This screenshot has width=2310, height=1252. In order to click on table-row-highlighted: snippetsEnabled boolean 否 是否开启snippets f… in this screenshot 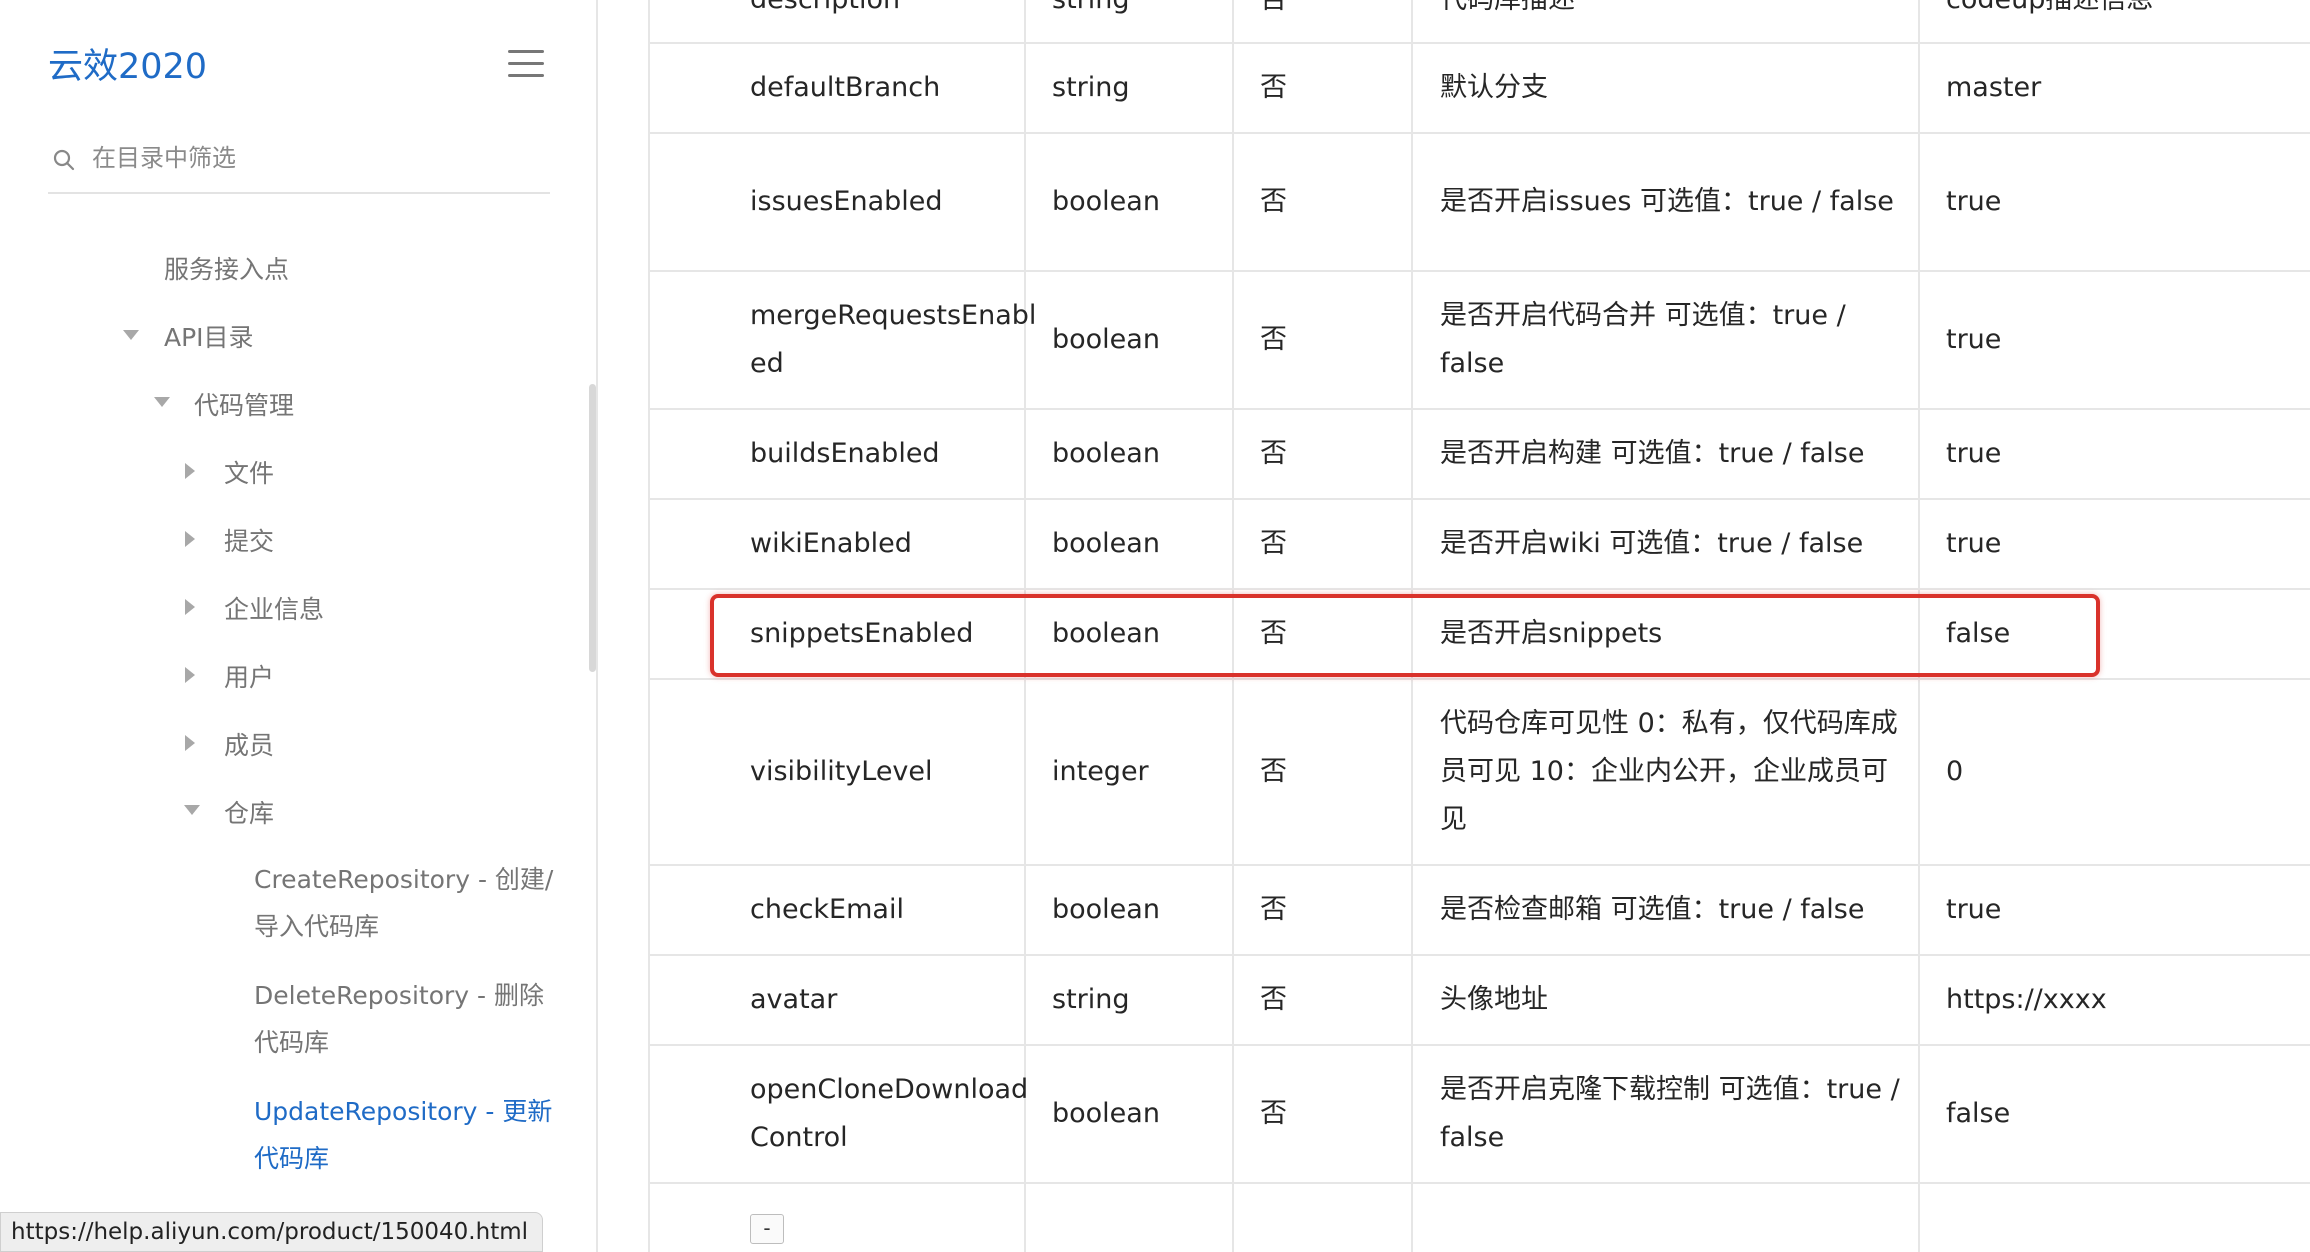, I will do `click(1479, 635)`.